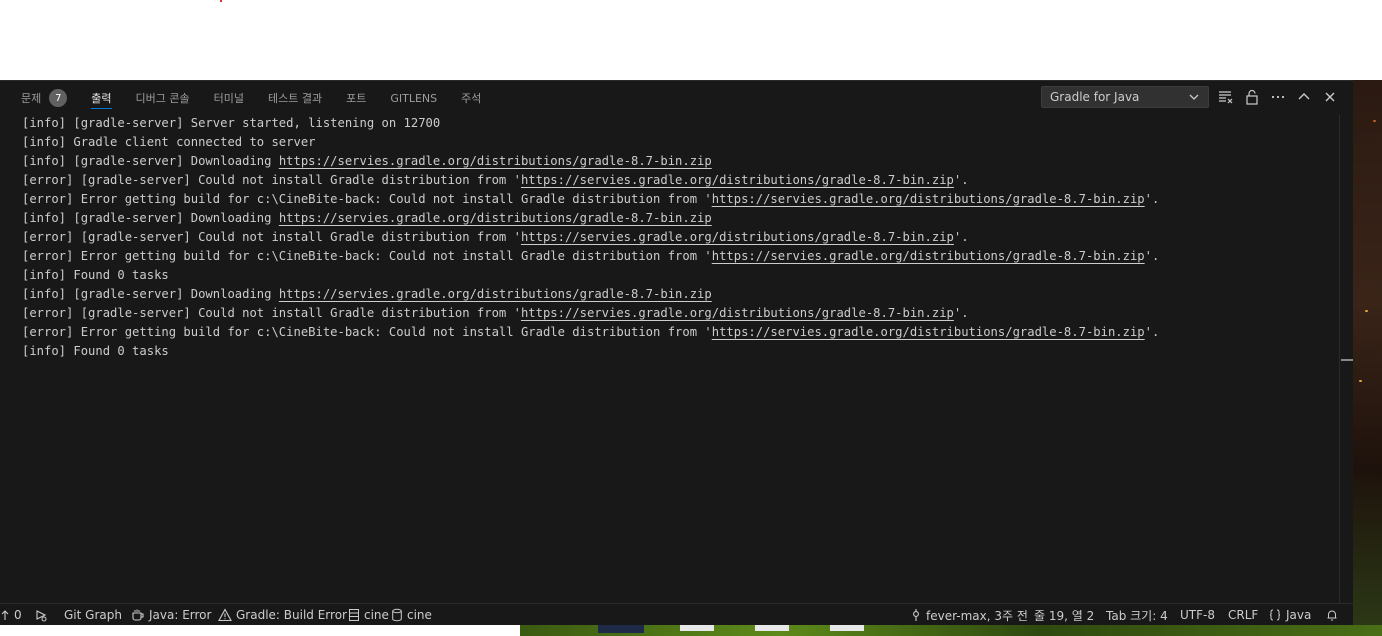 This screenshot has height=636, width=1382. I want to click on tab-gitlens: GITLENS, so click(413, 98).